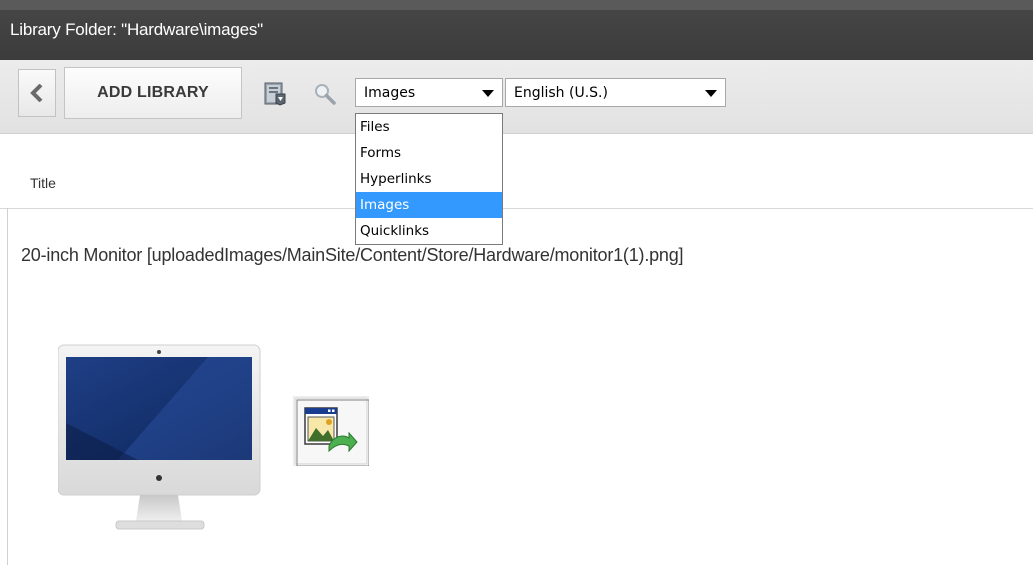  I want to click on type-dropdown-list: Files Forms Hyperlinks Images Quicklinks, so click(429, 179).